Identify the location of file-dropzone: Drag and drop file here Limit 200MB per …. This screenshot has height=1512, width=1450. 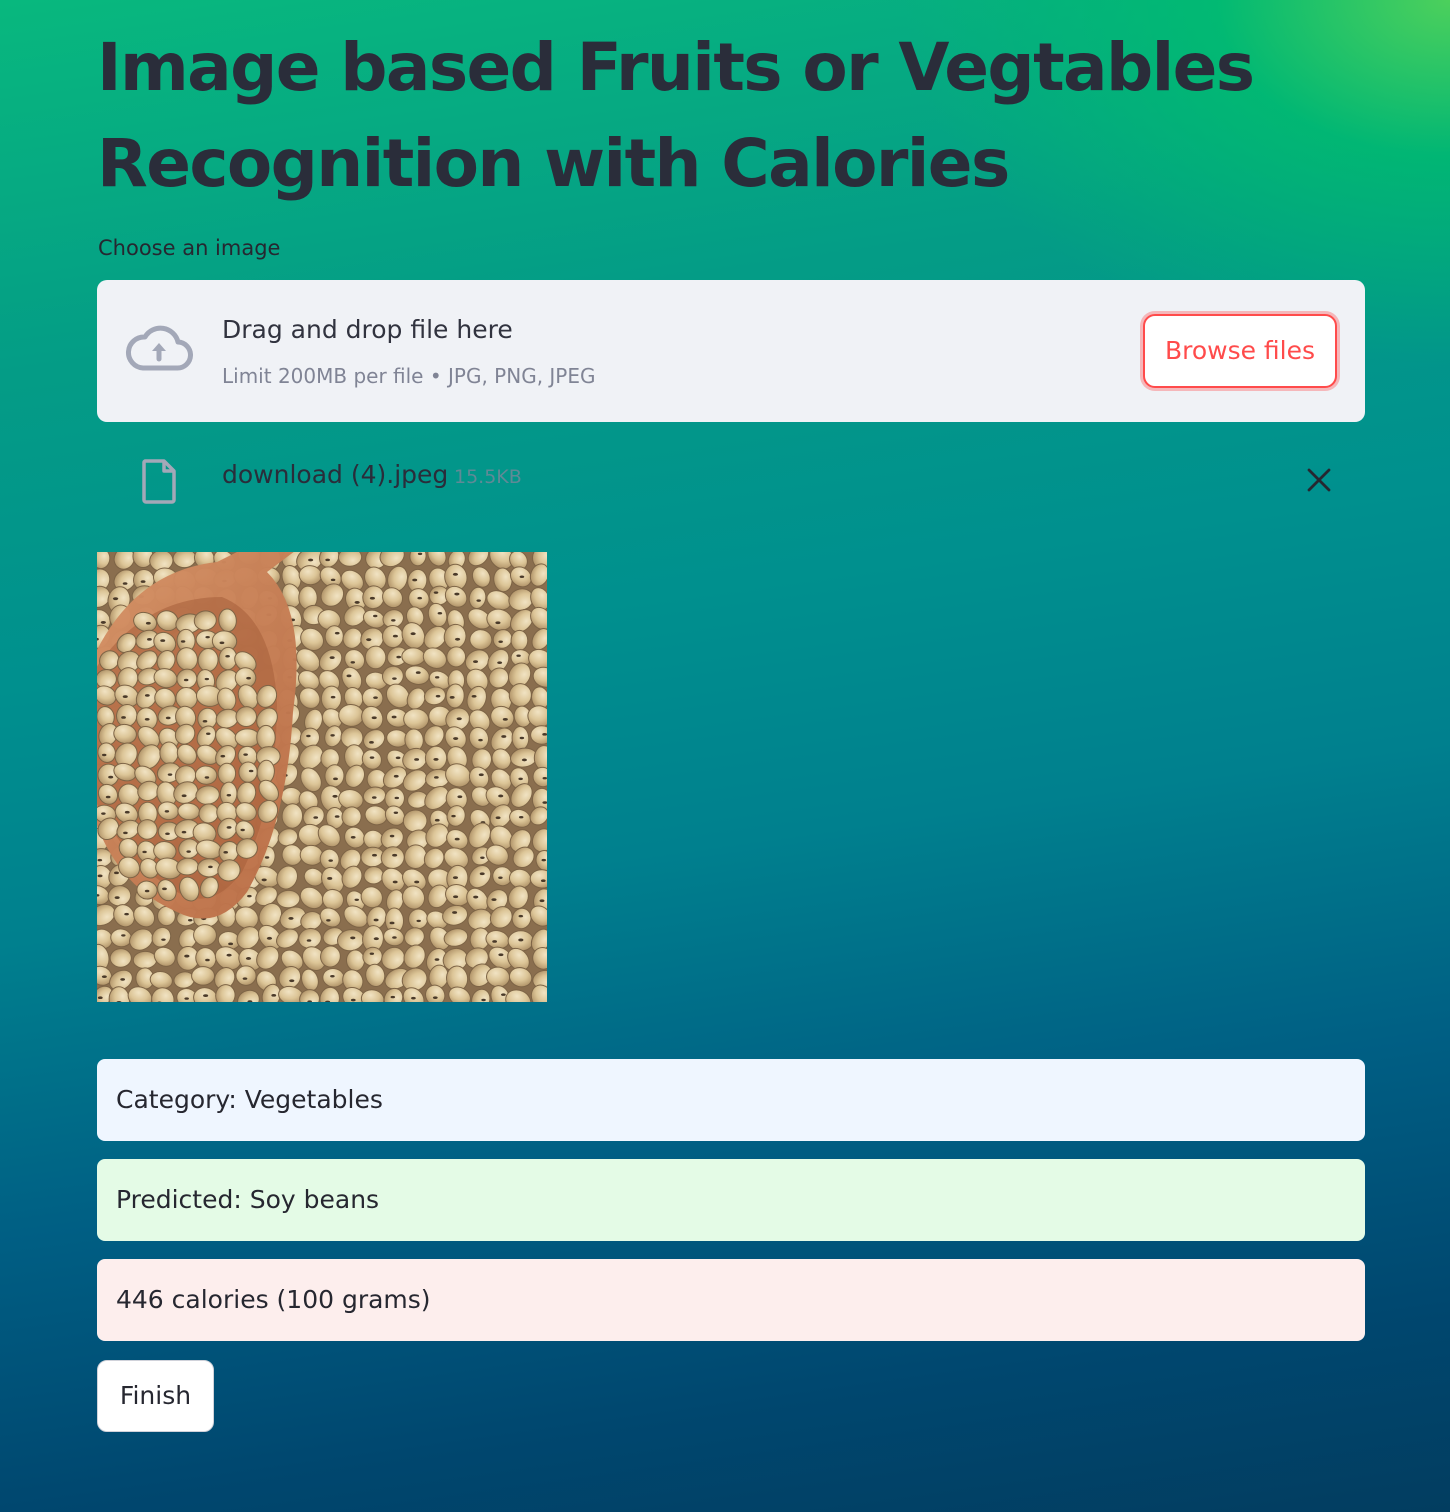
(731, 351).